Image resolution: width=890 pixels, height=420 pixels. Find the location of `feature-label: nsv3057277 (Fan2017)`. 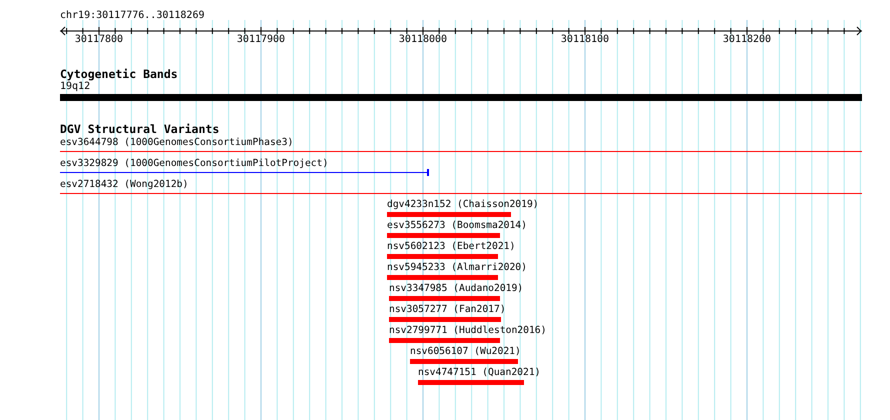

feature-label: nsv3057277 (Fan2017) is located at coordinates (447, 310).